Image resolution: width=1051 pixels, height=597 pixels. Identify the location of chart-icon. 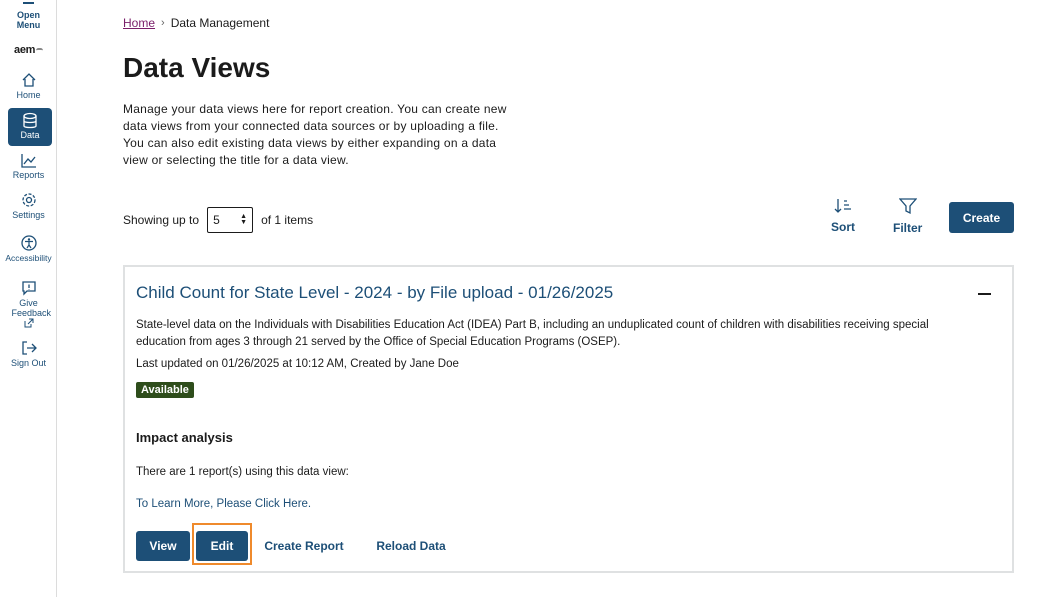
(28, 161).